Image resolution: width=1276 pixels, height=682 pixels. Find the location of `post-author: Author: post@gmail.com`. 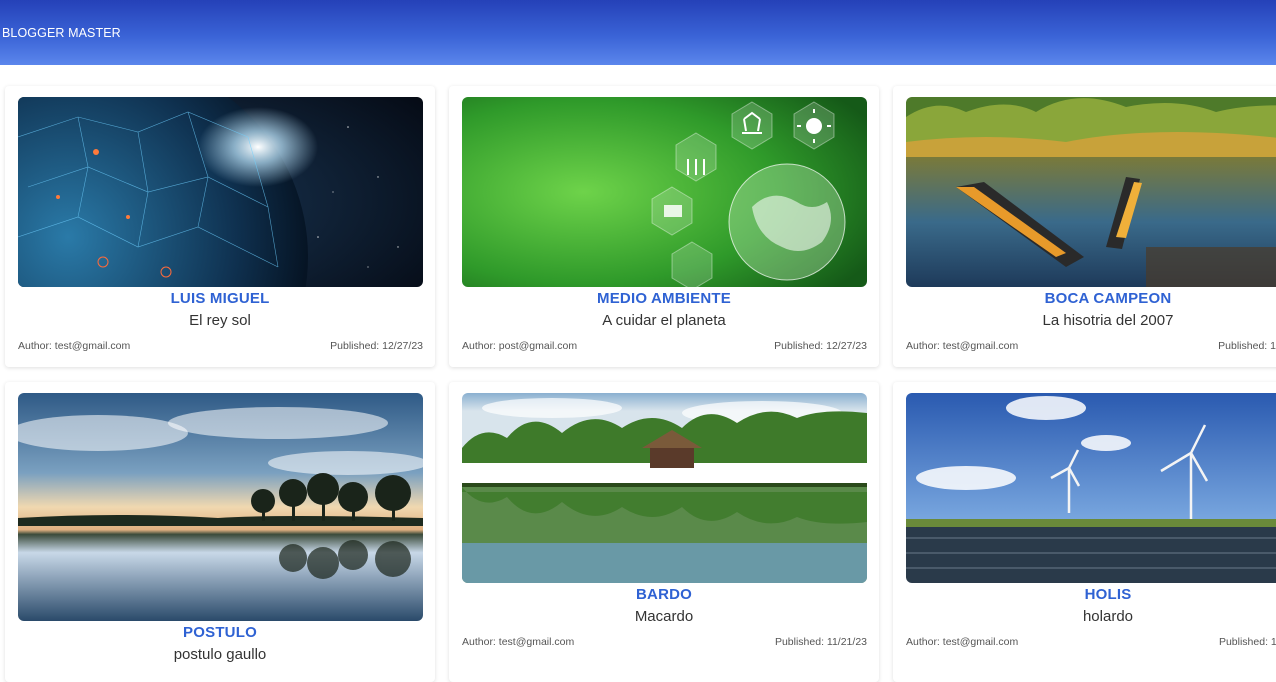

post-author: Author: post@gmail.com is located at coordinates (520, 346).